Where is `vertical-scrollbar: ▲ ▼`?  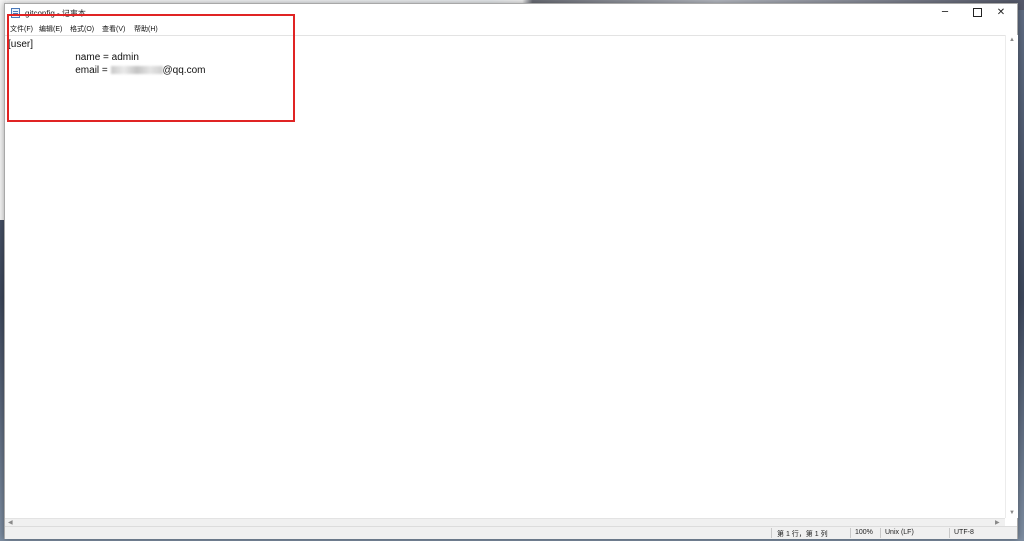
vertical-scrollbar: ▲ ▼ is located at coordinates (1011, 276).